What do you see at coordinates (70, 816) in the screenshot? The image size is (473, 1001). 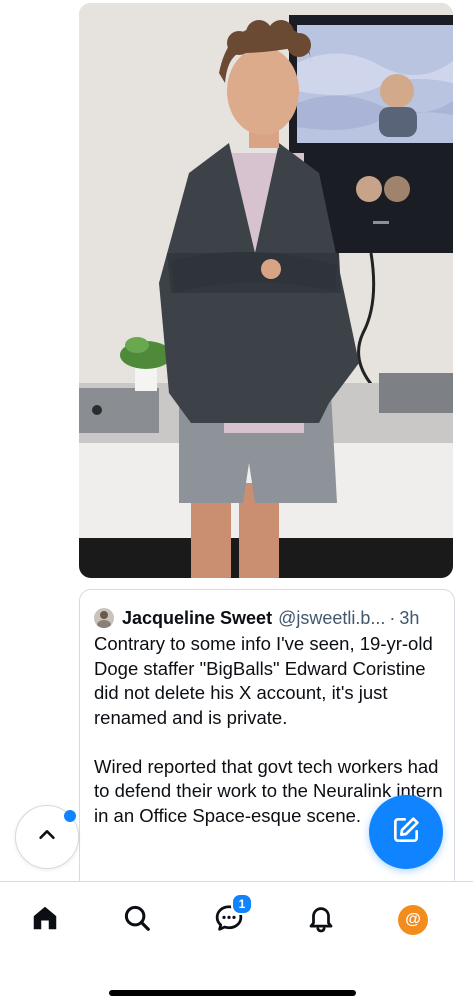 I see `new-posts-indicator` at bounding box center [70, 816].